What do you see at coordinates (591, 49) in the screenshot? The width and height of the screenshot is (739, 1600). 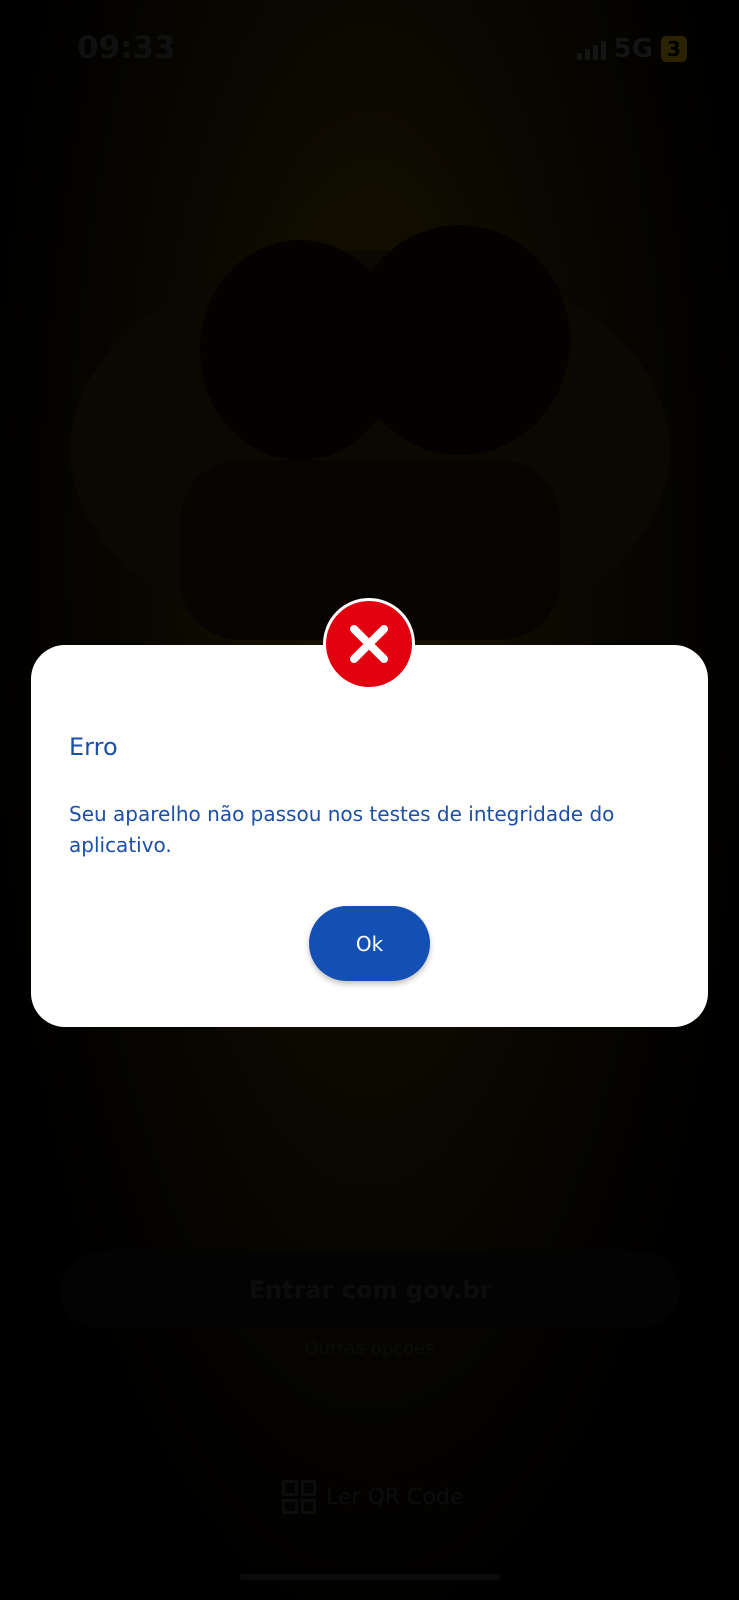 I see `signal-icon` at bounding box center [591, 49].